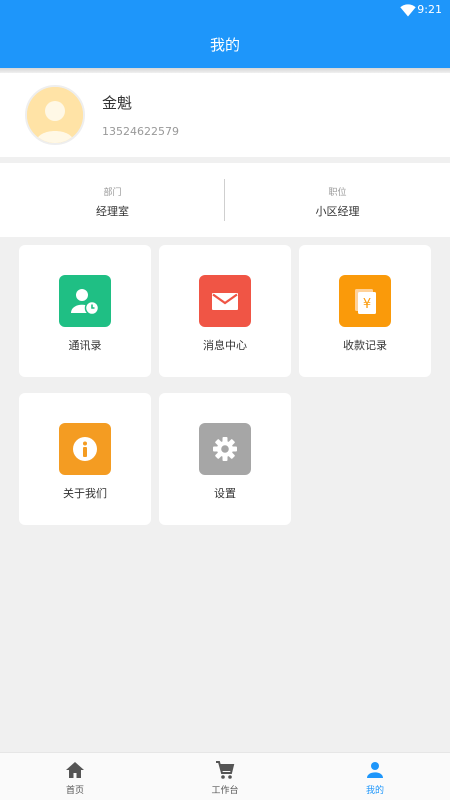  I want to click on mail-icon, so click(225, 301).